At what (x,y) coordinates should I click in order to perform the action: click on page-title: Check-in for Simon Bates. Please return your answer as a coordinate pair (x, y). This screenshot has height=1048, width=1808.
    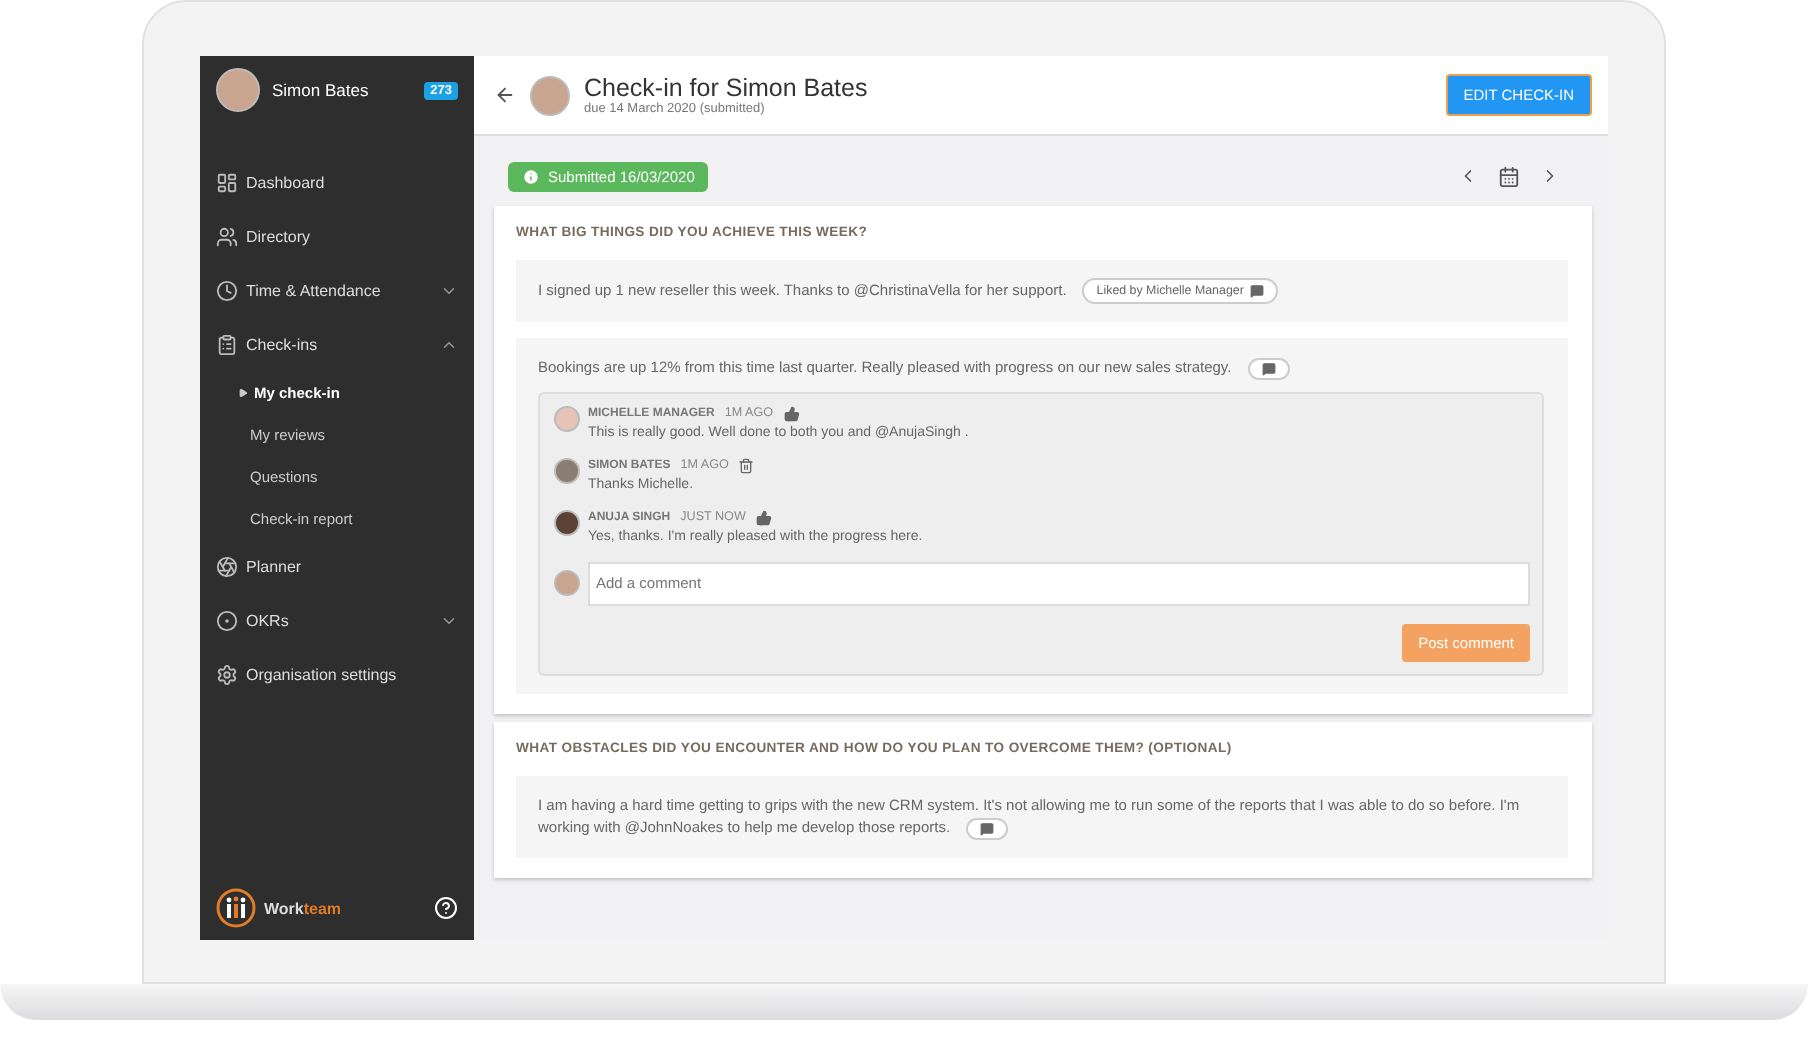
    Looking at the image, I should click on (727, 88).